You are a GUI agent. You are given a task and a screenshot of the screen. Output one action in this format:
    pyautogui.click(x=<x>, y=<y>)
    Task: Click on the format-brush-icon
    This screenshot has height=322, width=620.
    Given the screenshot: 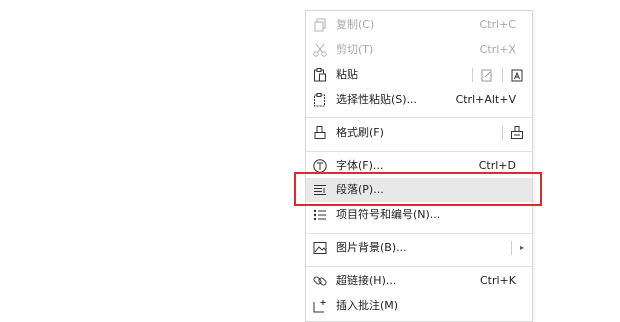 What is the action you would take?
    pyautogui.click(x=320, y=132)
    